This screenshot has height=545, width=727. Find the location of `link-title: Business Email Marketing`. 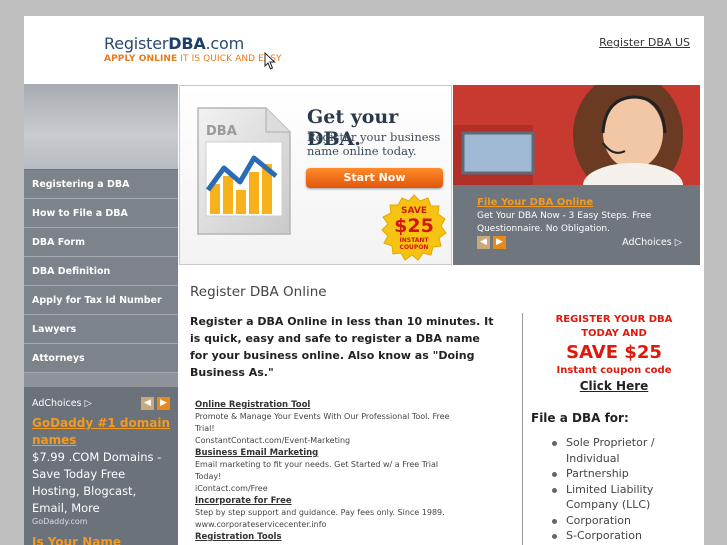

link-title: Business Email Marketing is located at coordinates (326, 453).